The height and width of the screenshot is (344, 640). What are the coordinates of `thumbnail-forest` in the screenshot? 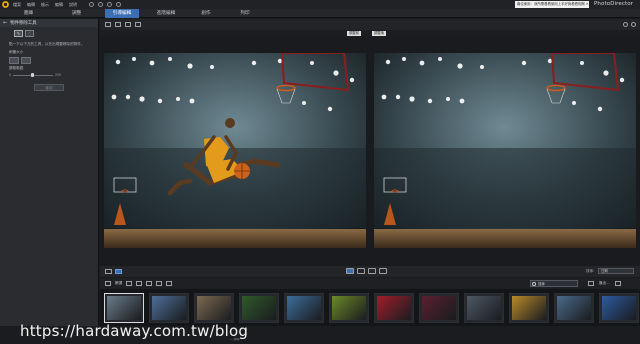 It's located at (259, 308).